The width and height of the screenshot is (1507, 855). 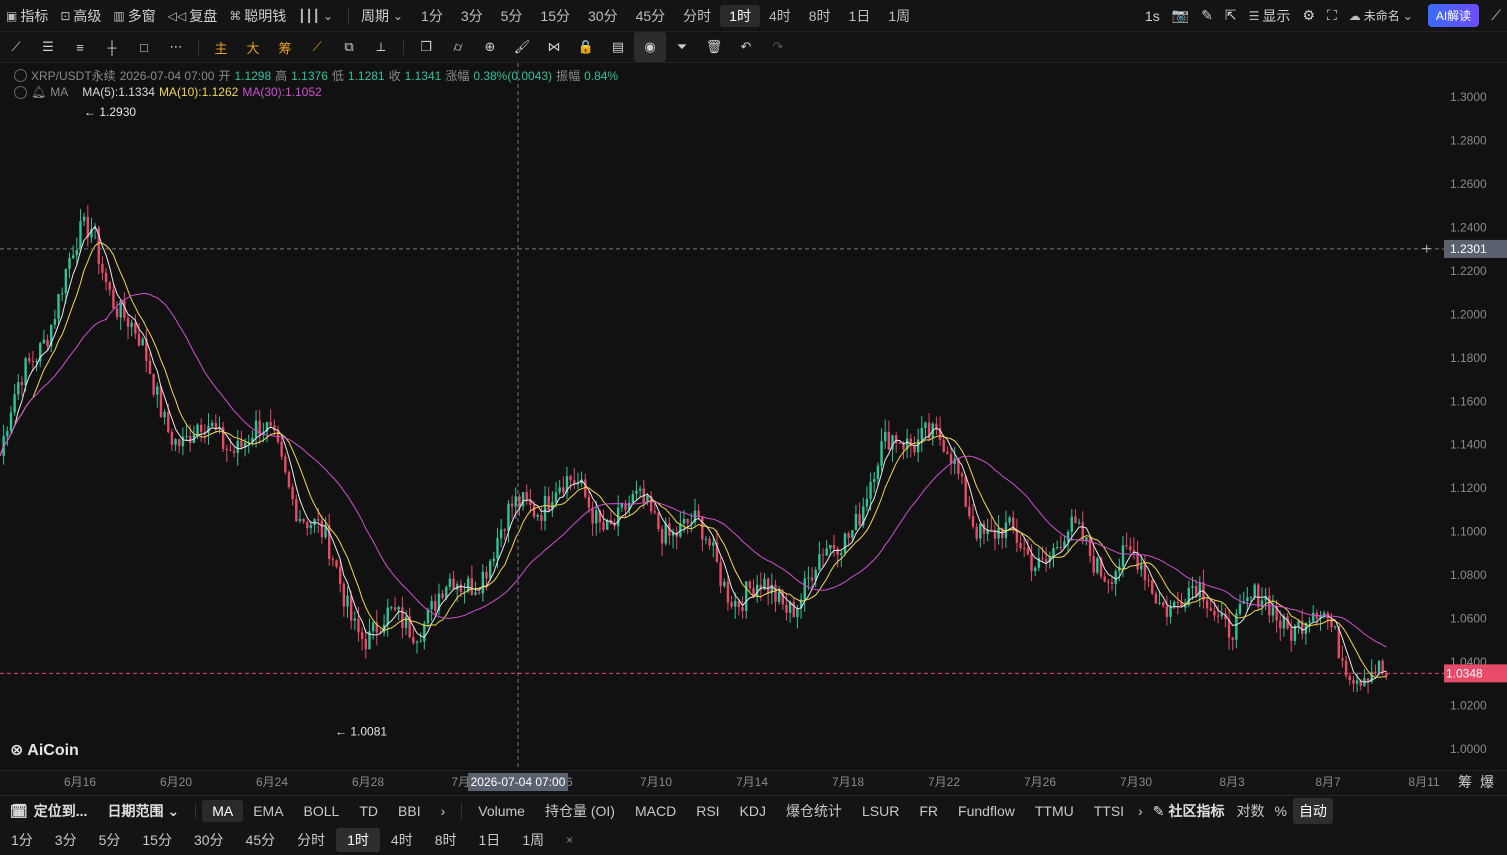 I want to click on lock-icon: 🔒, so click(x=586, y=47).